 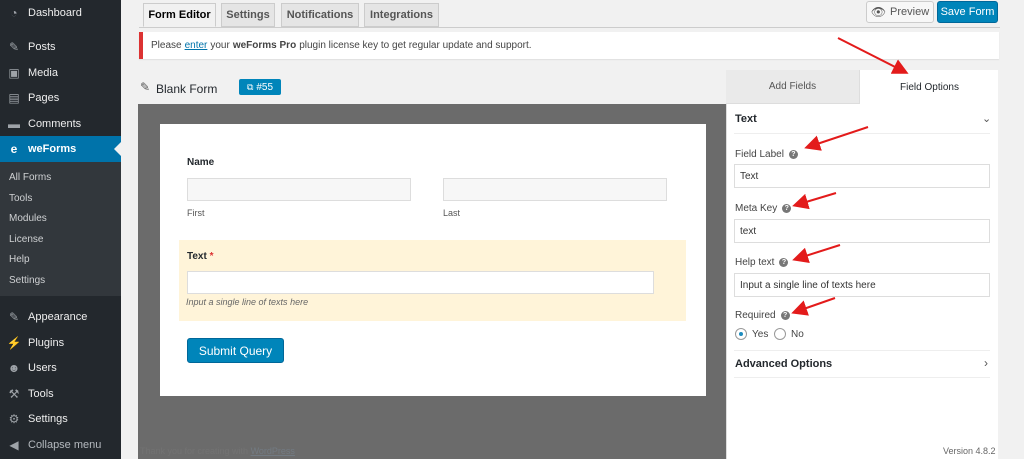 I want to click on arrow-to-field-label, so click(x=836, y=138).